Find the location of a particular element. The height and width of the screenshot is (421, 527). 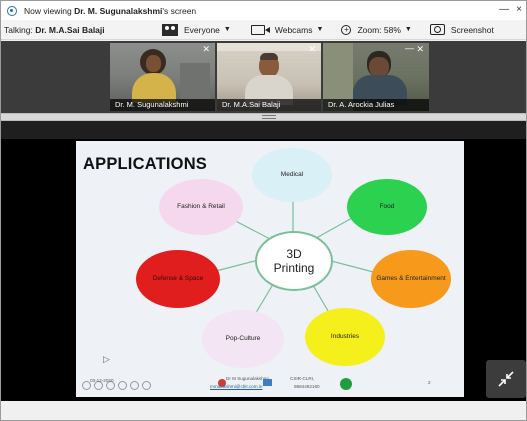

mouse-pointer-icon: ▷ is located at coordinates (106, 359).